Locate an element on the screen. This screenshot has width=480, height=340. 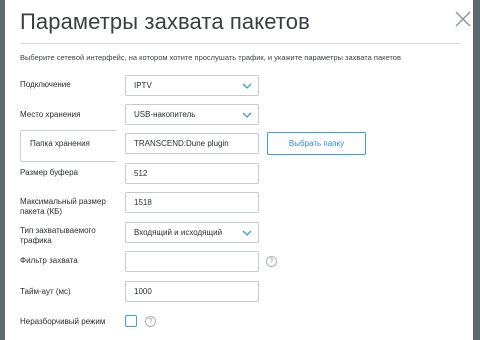
dialog-title: Параметры захвата пакетов is located at coordinates (165, 21).